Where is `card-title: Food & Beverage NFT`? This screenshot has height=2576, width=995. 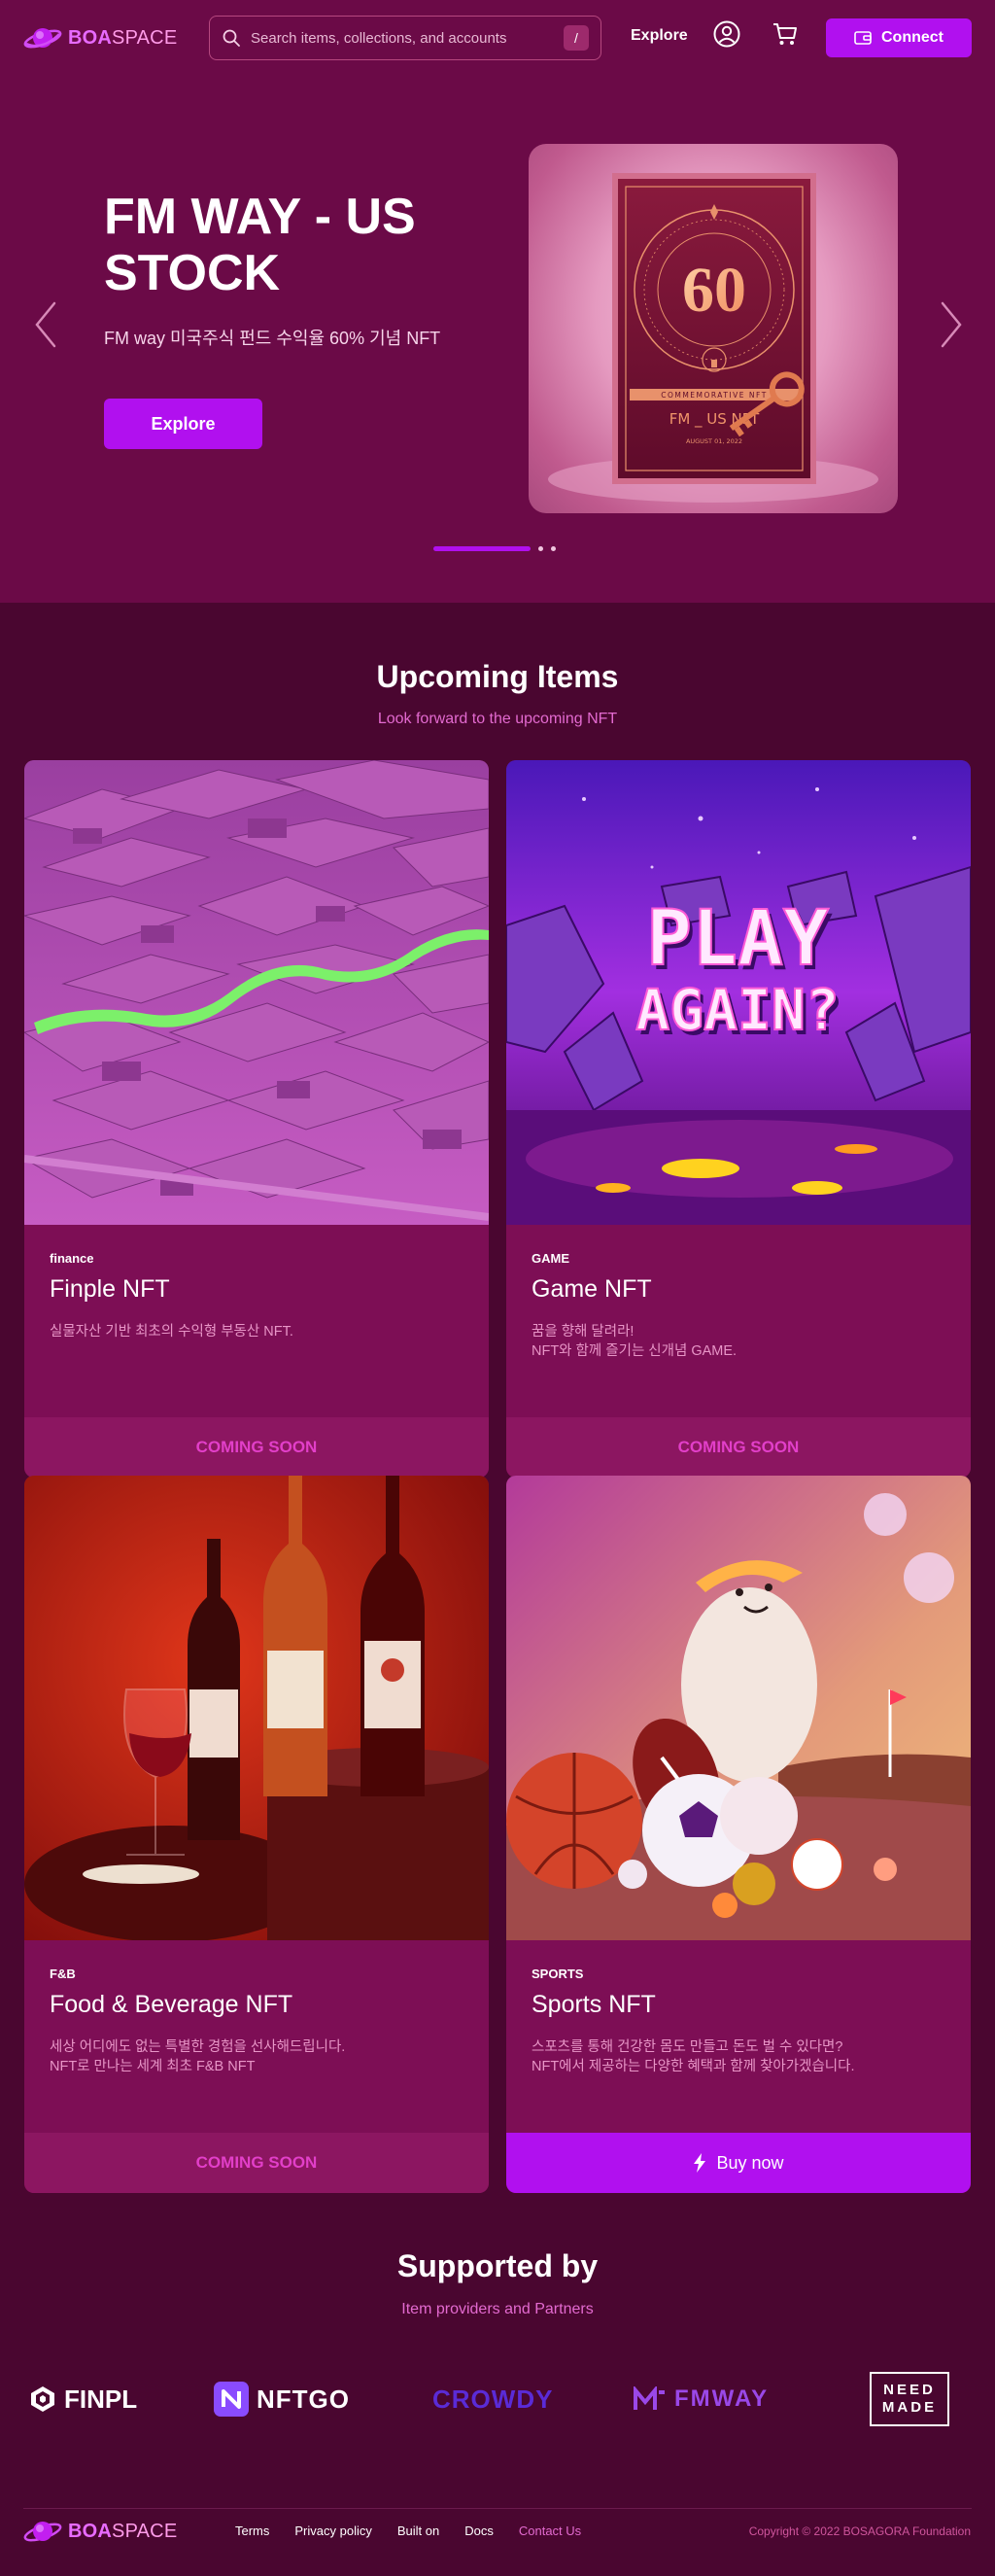
card-title: Food & Beverage NFT is located at coordinates (172, 2004).